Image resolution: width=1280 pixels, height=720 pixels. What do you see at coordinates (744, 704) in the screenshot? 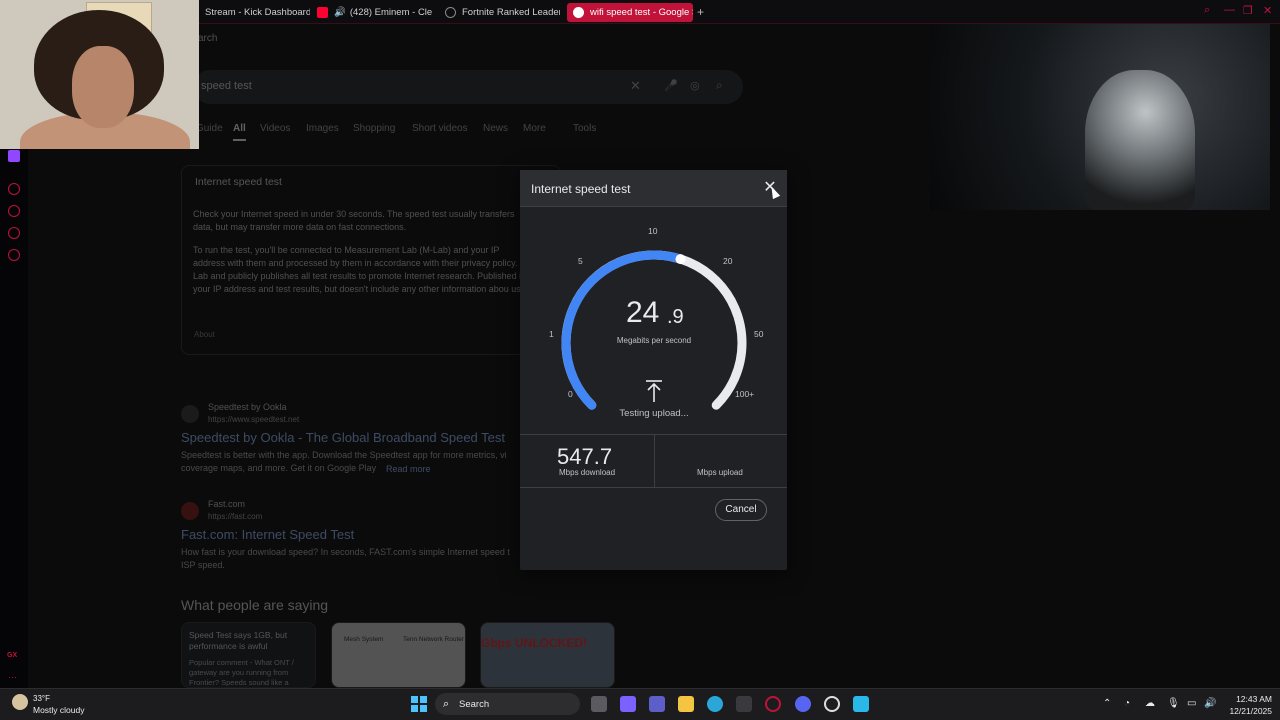
I see `store-icon` at bounding box center [744, 704].